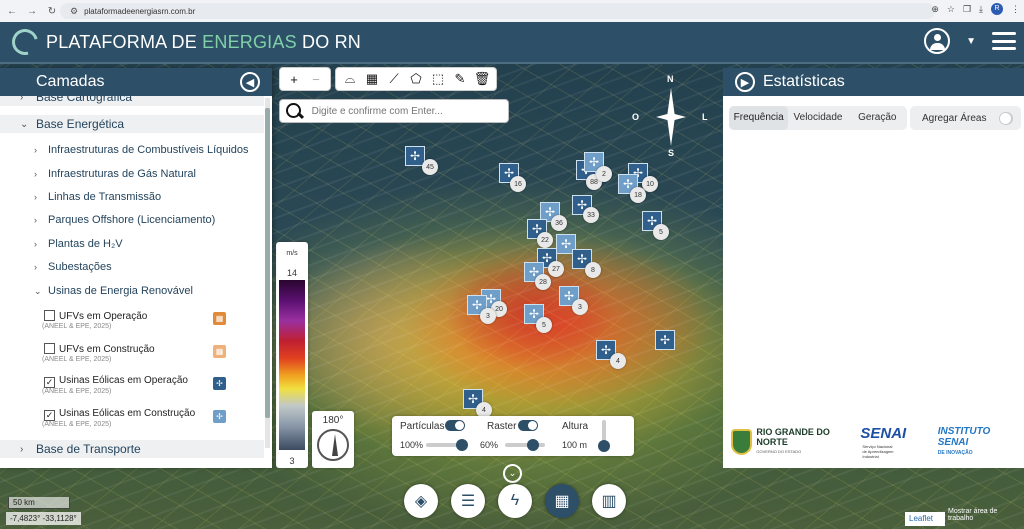  What do you see at coordinates (665, 340) in the screenshot?
I see `map-marker-wind: ✢` at bounding box center [665, 340].